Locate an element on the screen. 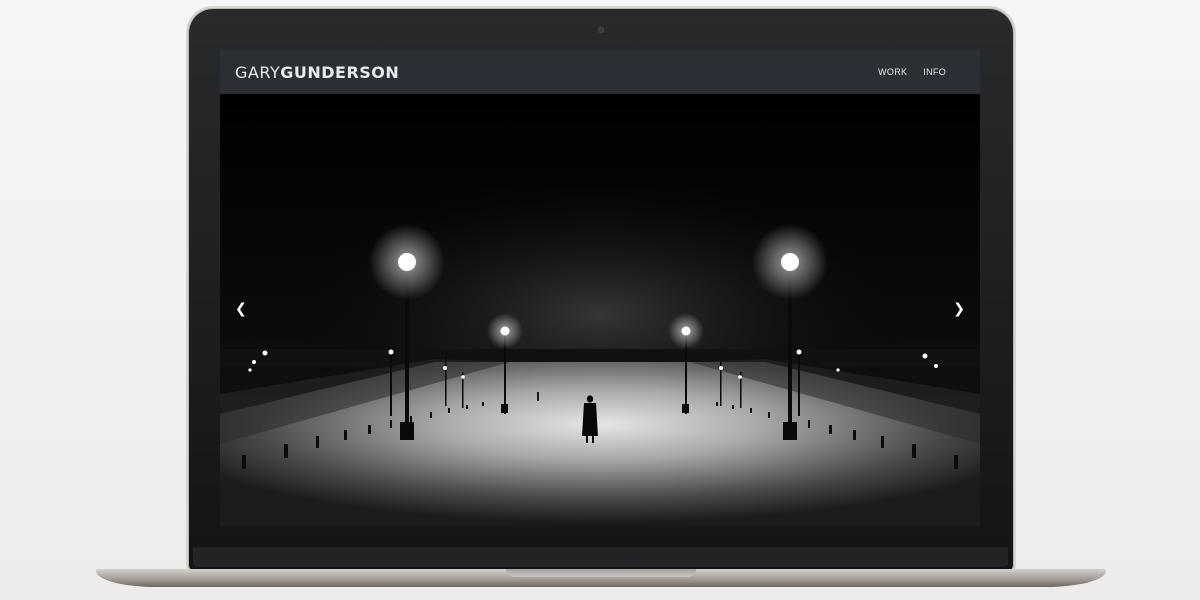  nav-item-work: WORK is located at coordinates (892, 72).